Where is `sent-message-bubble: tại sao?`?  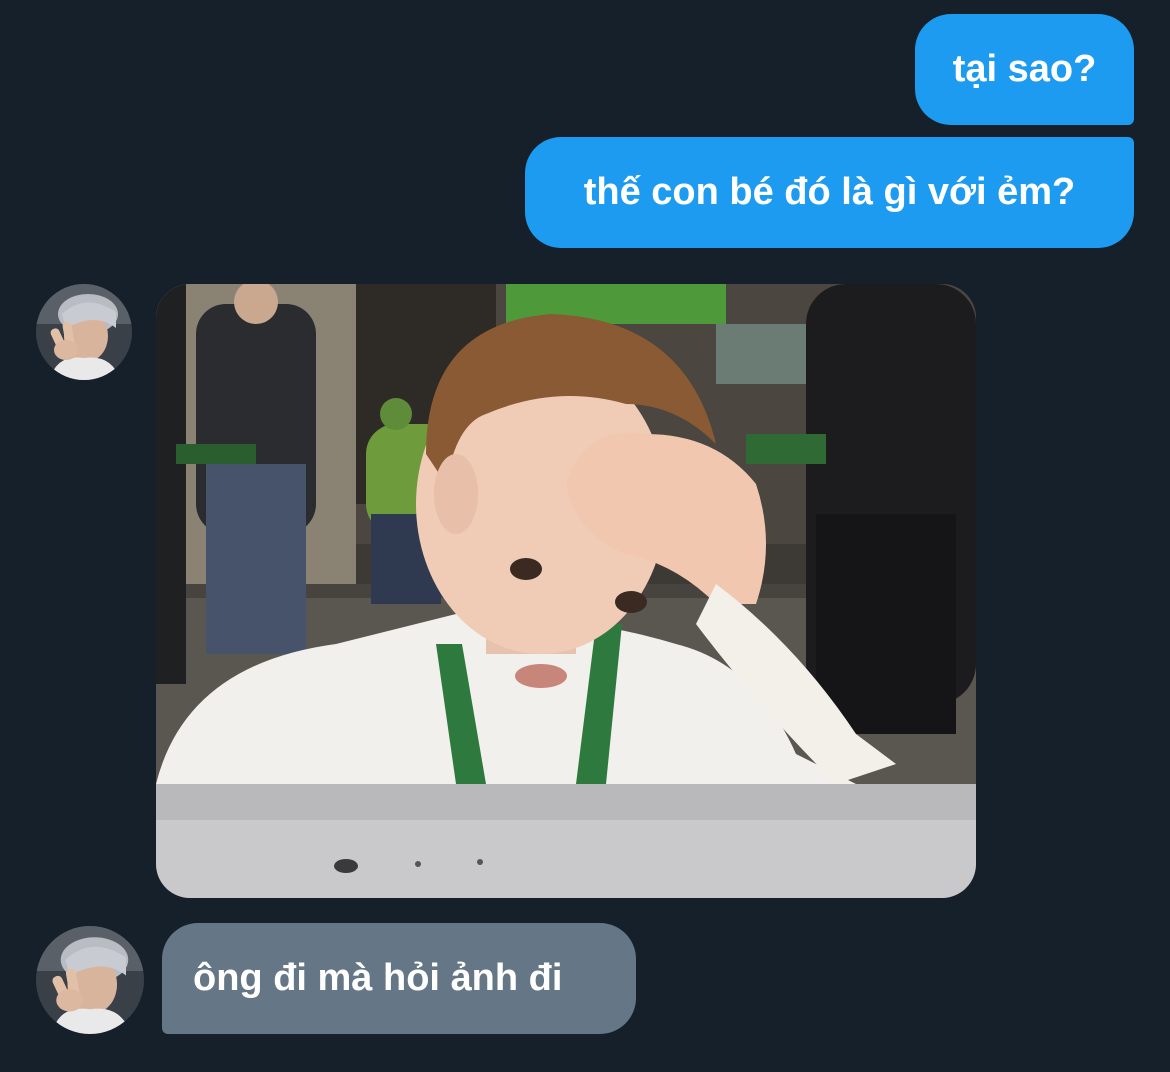
sent-message-bubble: tại sao? is located at coordinates (1024, 69).